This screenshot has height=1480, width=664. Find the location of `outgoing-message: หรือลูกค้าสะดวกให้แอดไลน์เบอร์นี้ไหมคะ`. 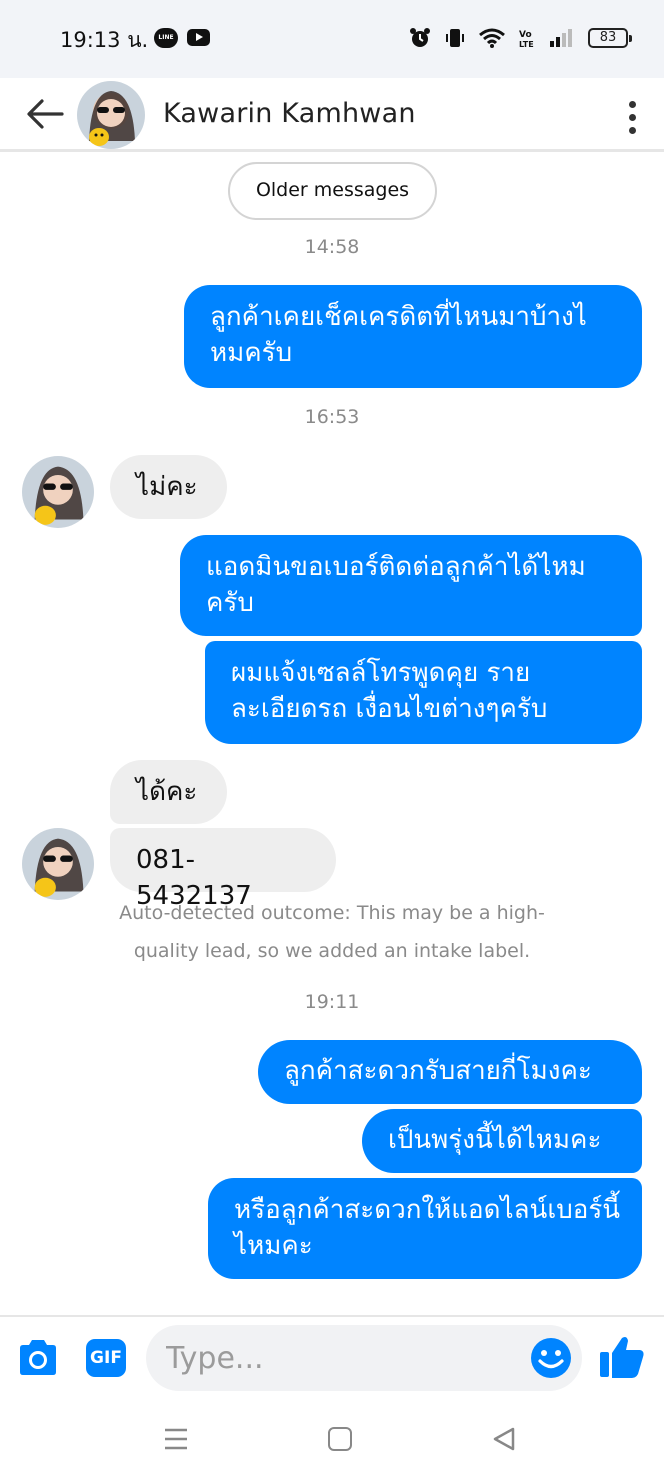

outgoing-message: หรือลูกค้าสะดวกให้แอดไลน์เบอร์นี้ไหมคะ is located at coordinates (425, 1228).